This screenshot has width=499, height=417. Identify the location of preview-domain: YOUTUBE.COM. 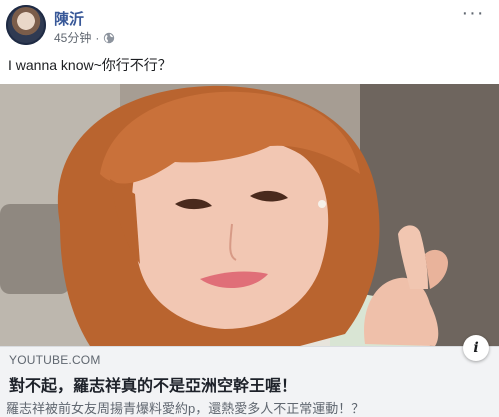
(55, 360).